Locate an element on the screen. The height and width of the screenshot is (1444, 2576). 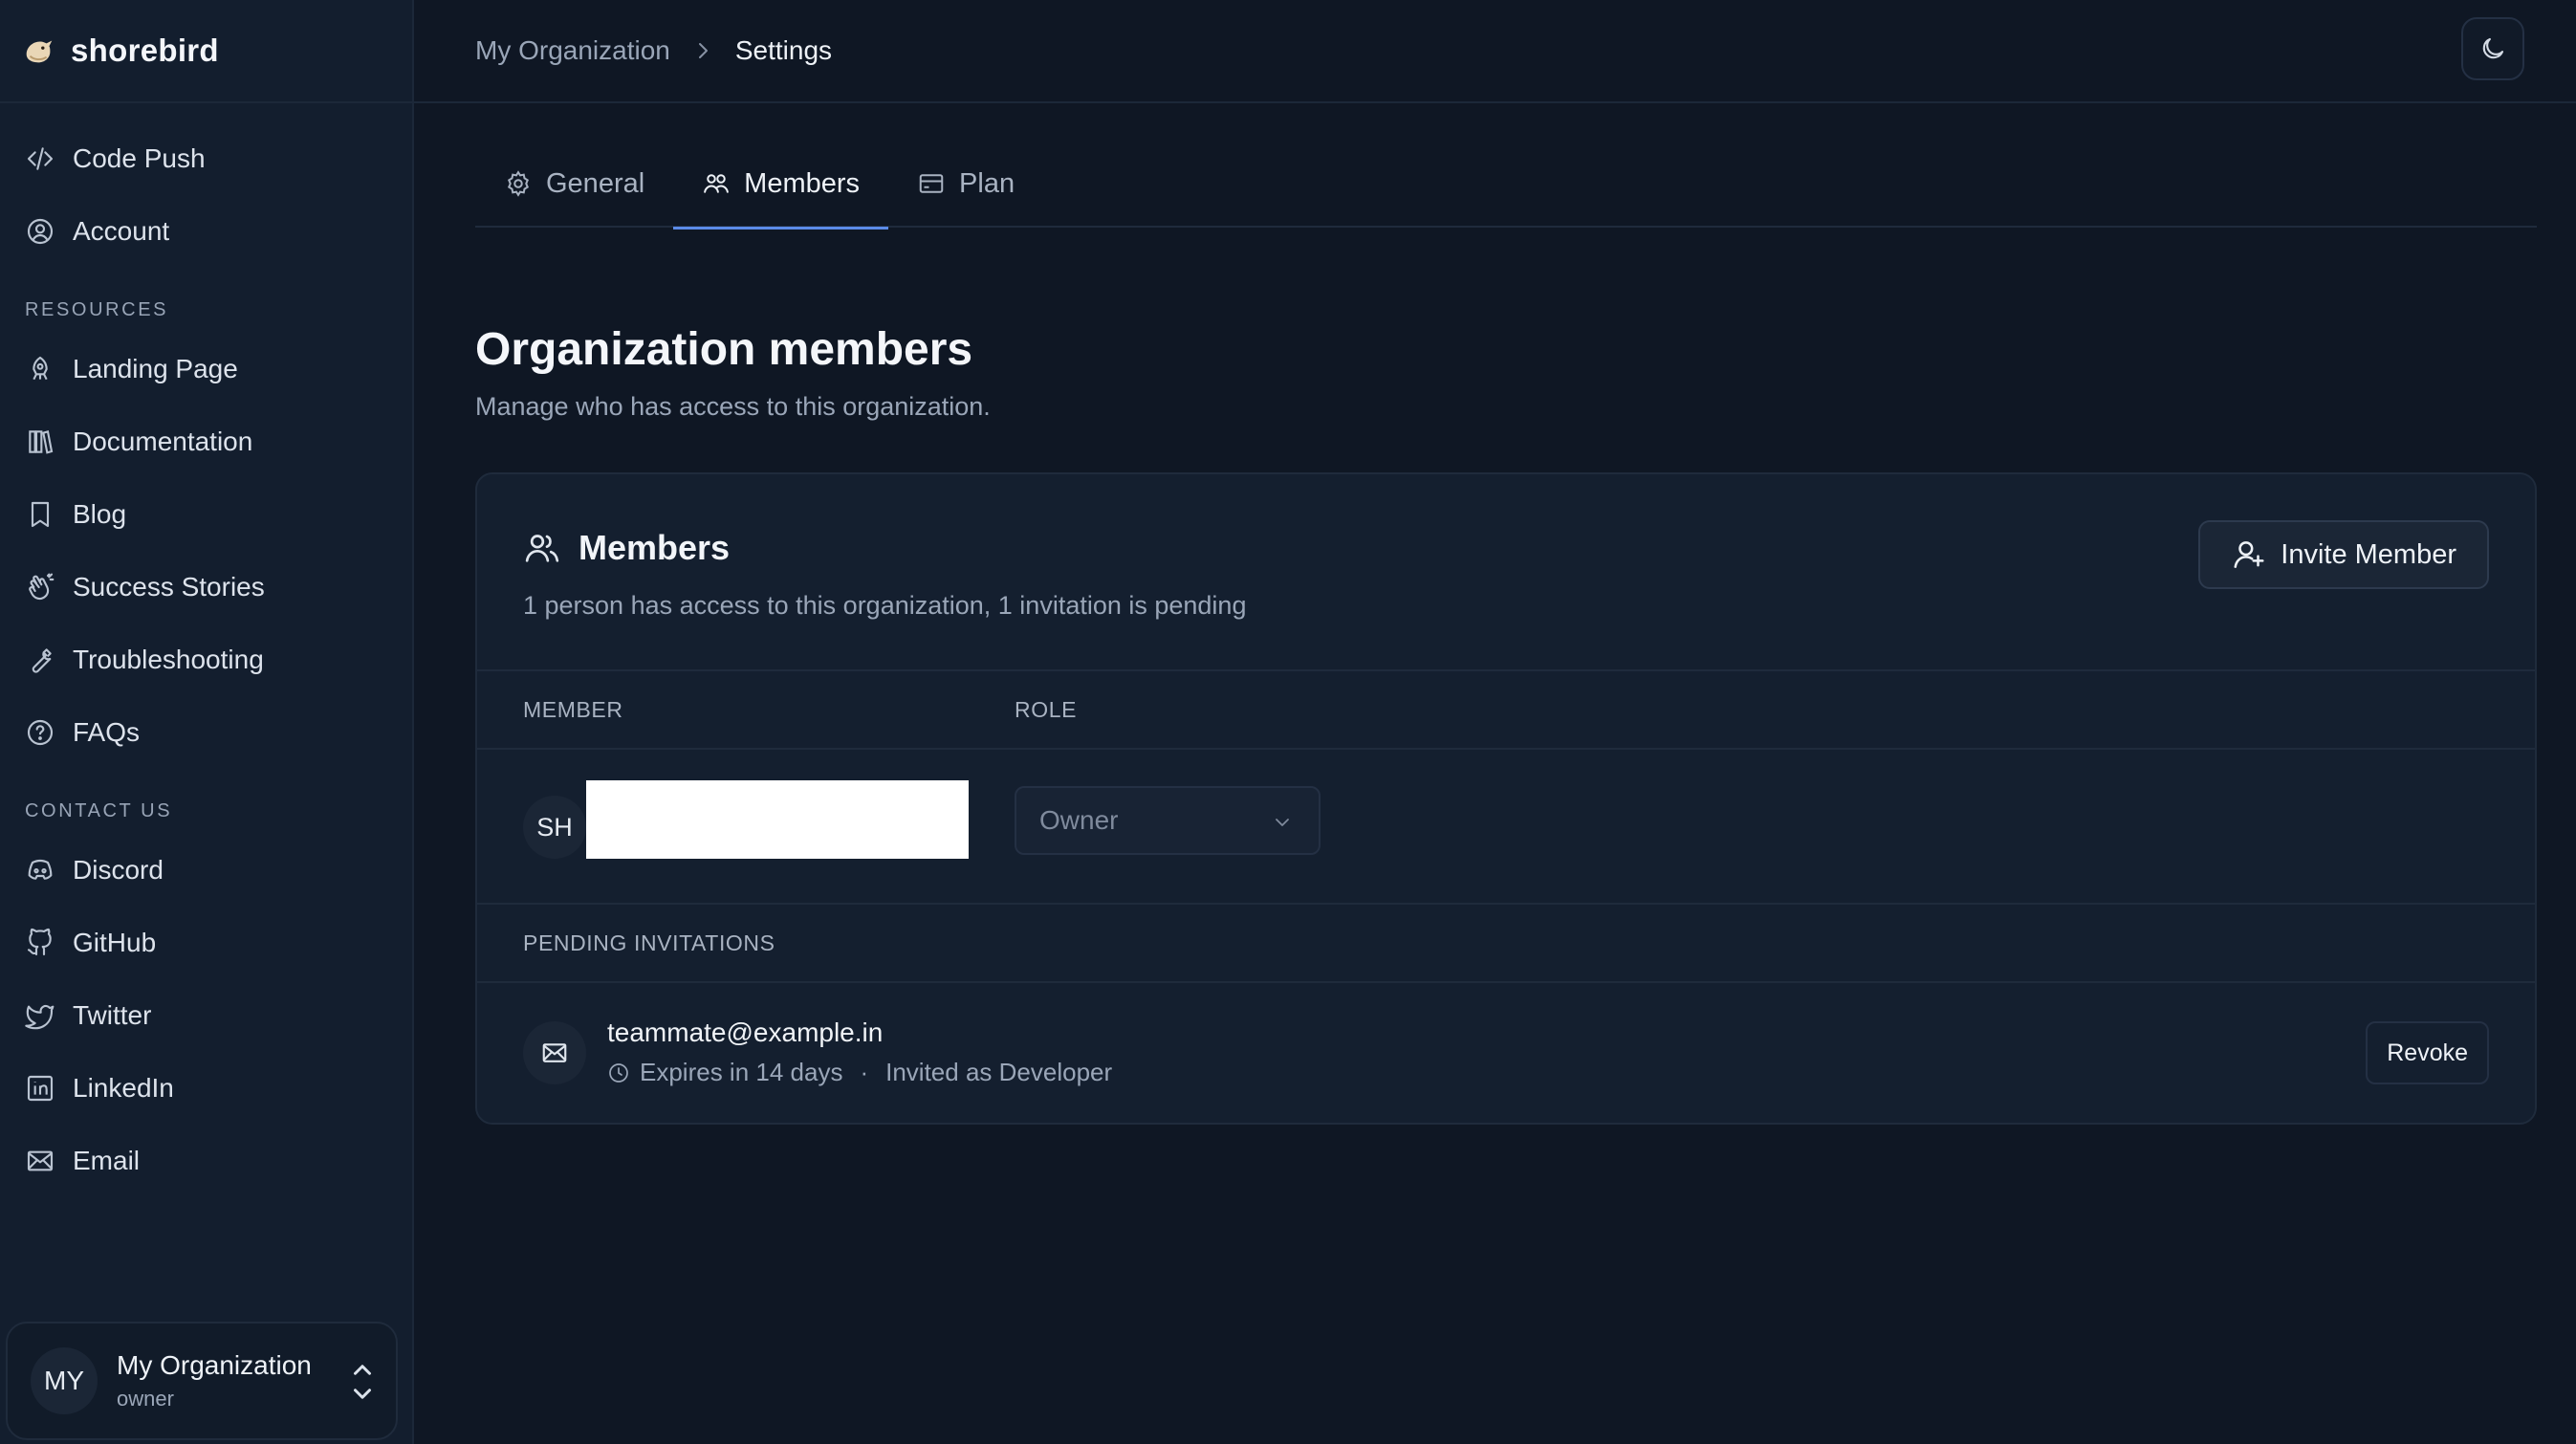
invitation-avatar is located at coordinates (554, 1052).